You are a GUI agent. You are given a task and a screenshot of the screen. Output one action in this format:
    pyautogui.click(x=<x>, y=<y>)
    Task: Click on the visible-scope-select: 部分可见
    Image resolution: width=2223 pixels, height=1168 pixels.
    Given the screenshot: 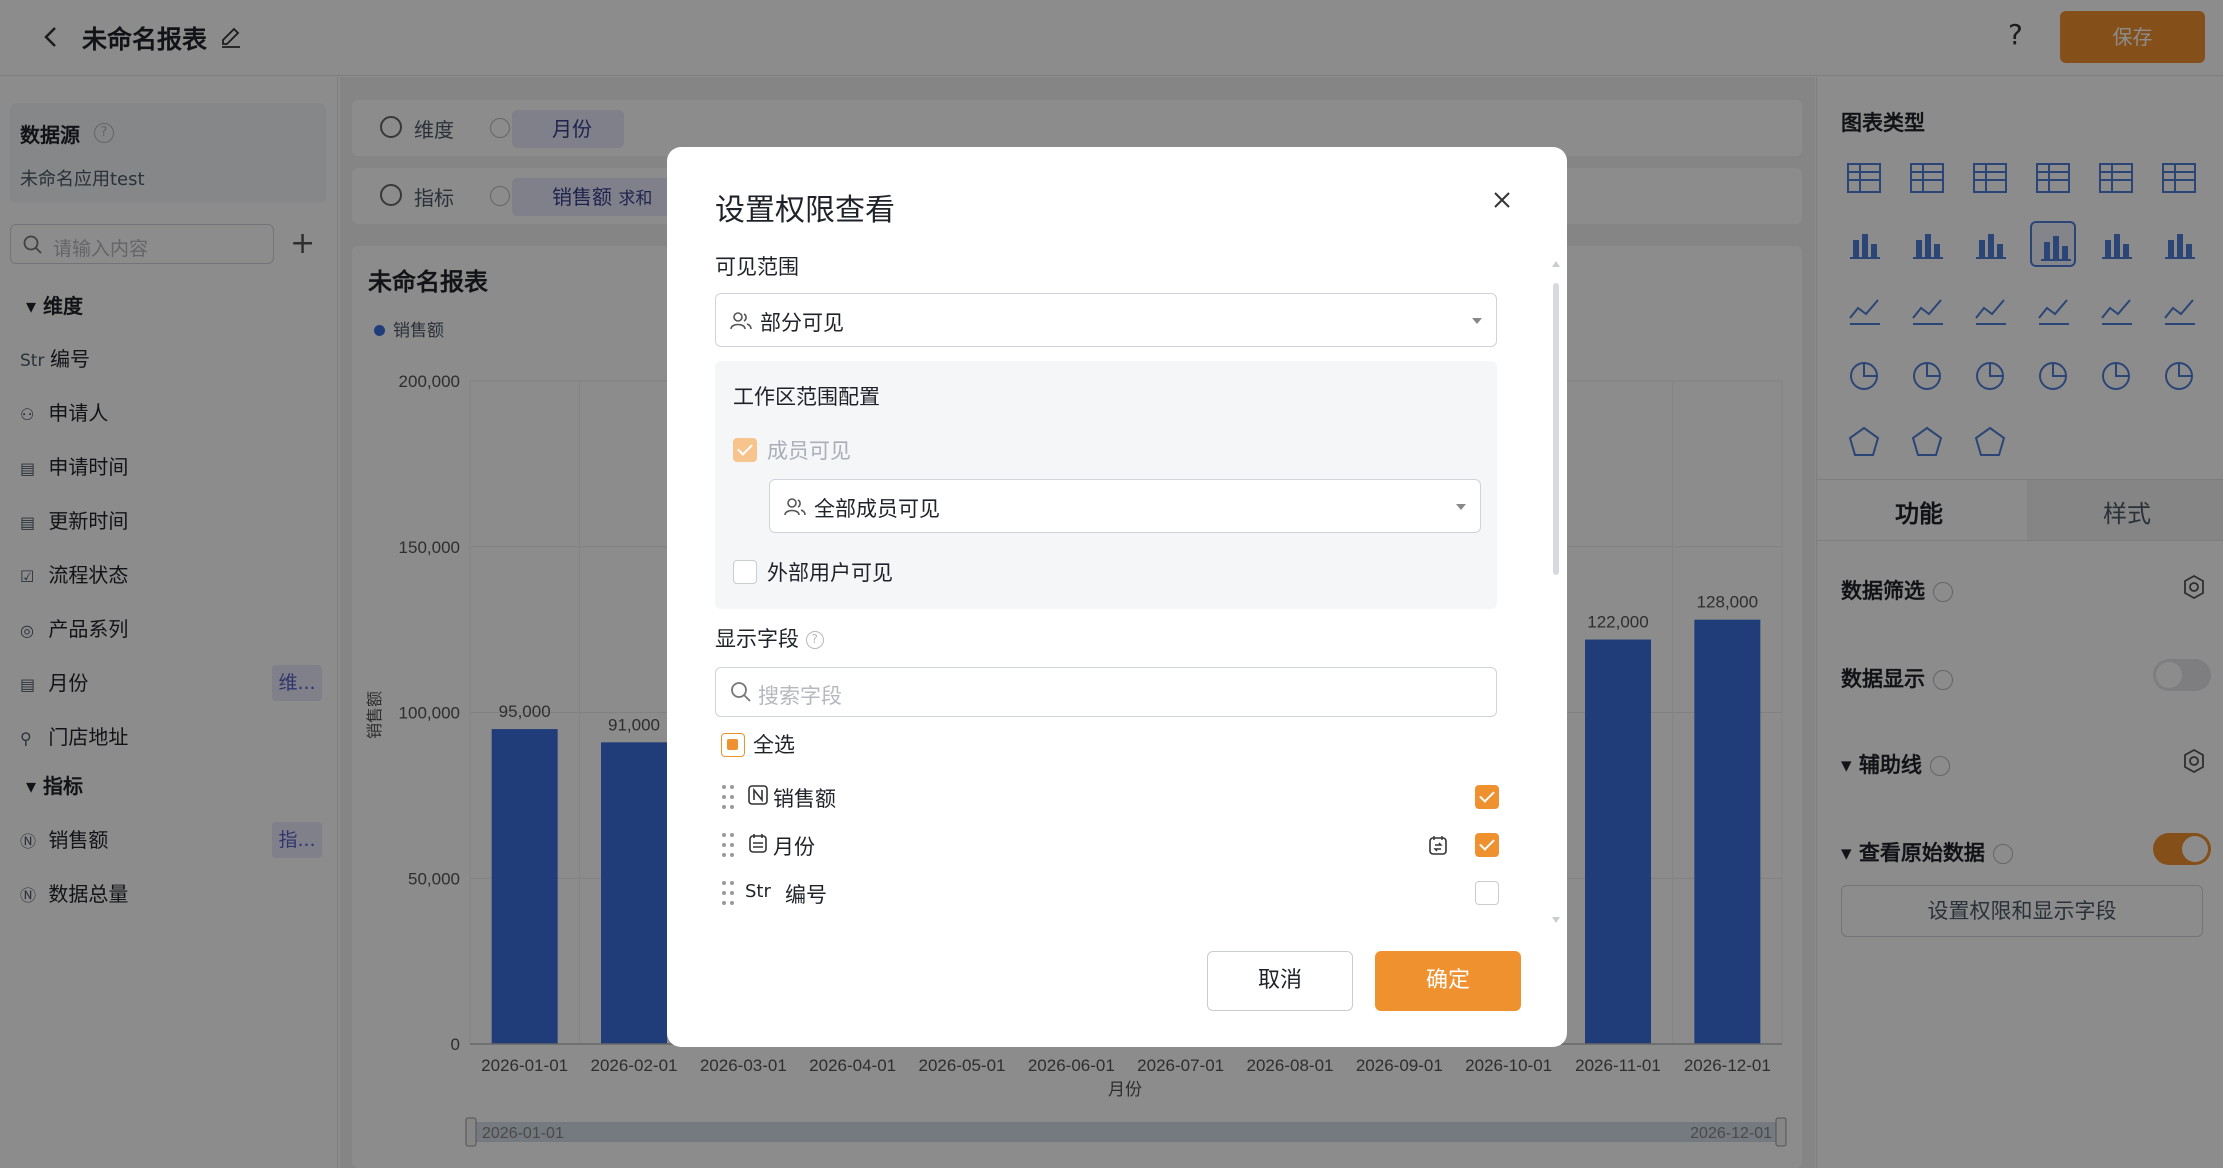 What is the action you would take?
    pyautogui.click(x=1106, y=320)
    